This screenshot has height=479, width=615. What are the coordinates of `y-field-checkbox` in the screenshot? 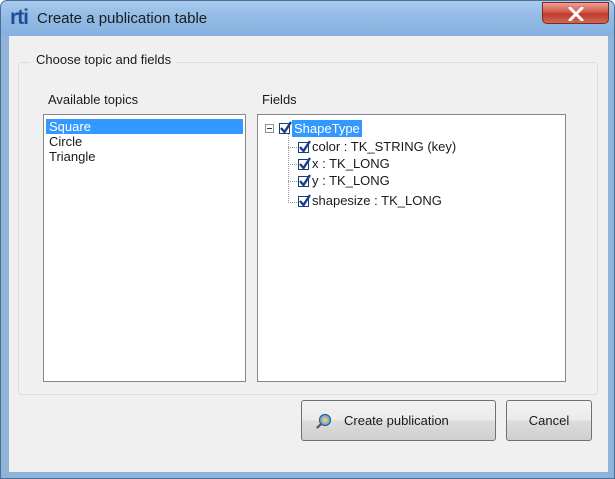 It's located at (305, 180).